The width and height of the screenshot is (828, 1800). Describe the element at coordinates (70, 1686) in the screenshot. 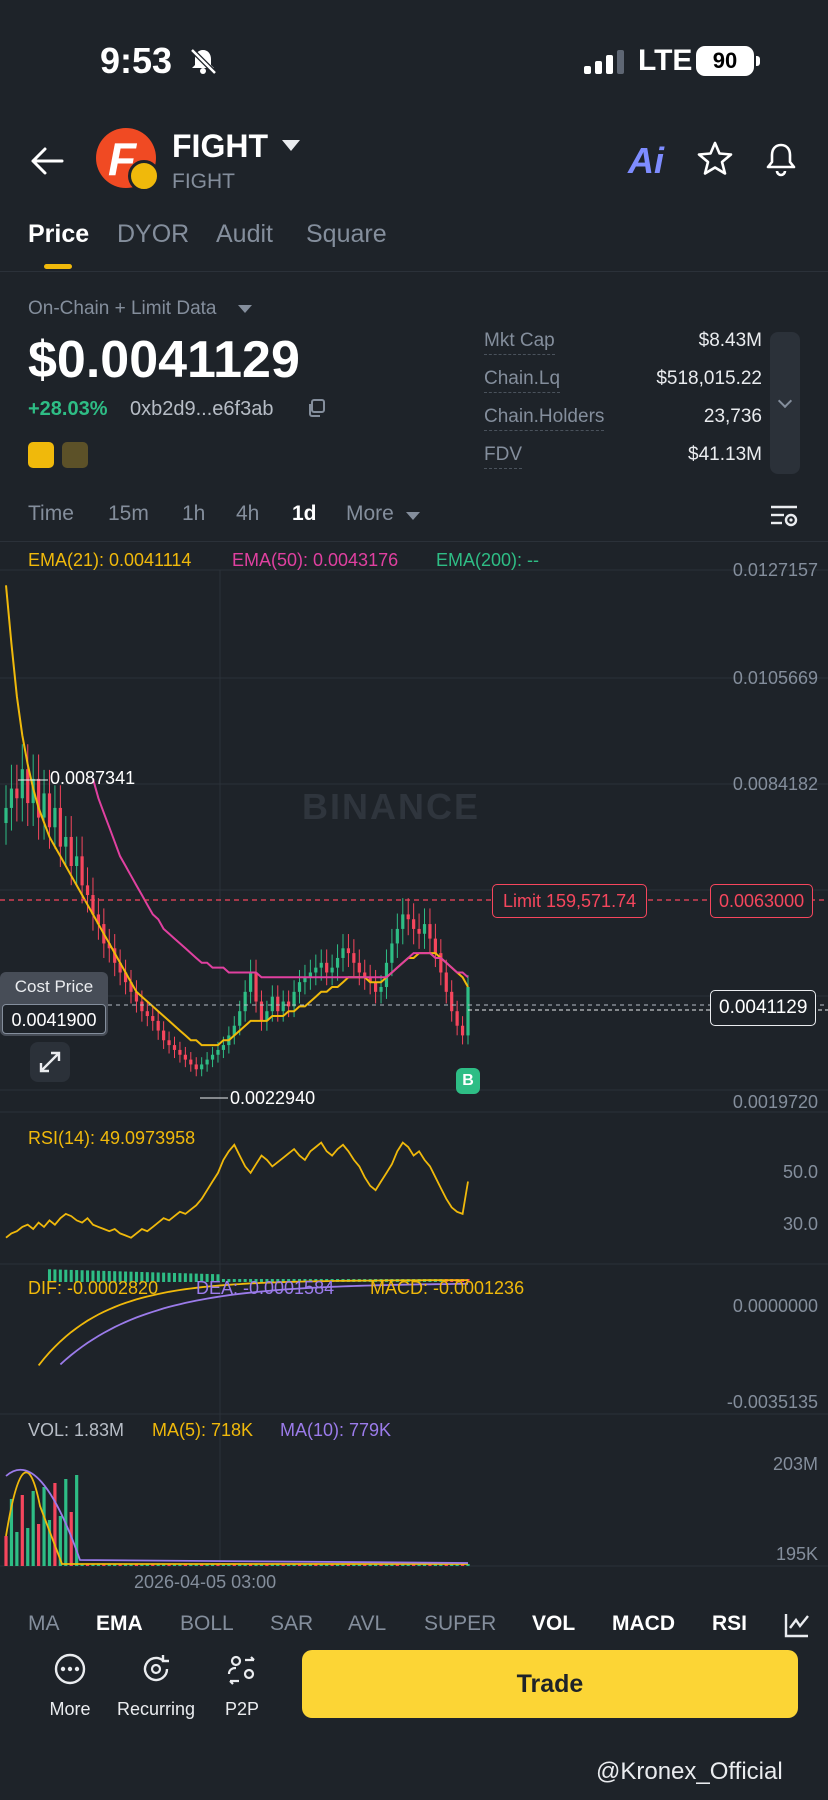

I see `bottom-more-button: More` at that location.